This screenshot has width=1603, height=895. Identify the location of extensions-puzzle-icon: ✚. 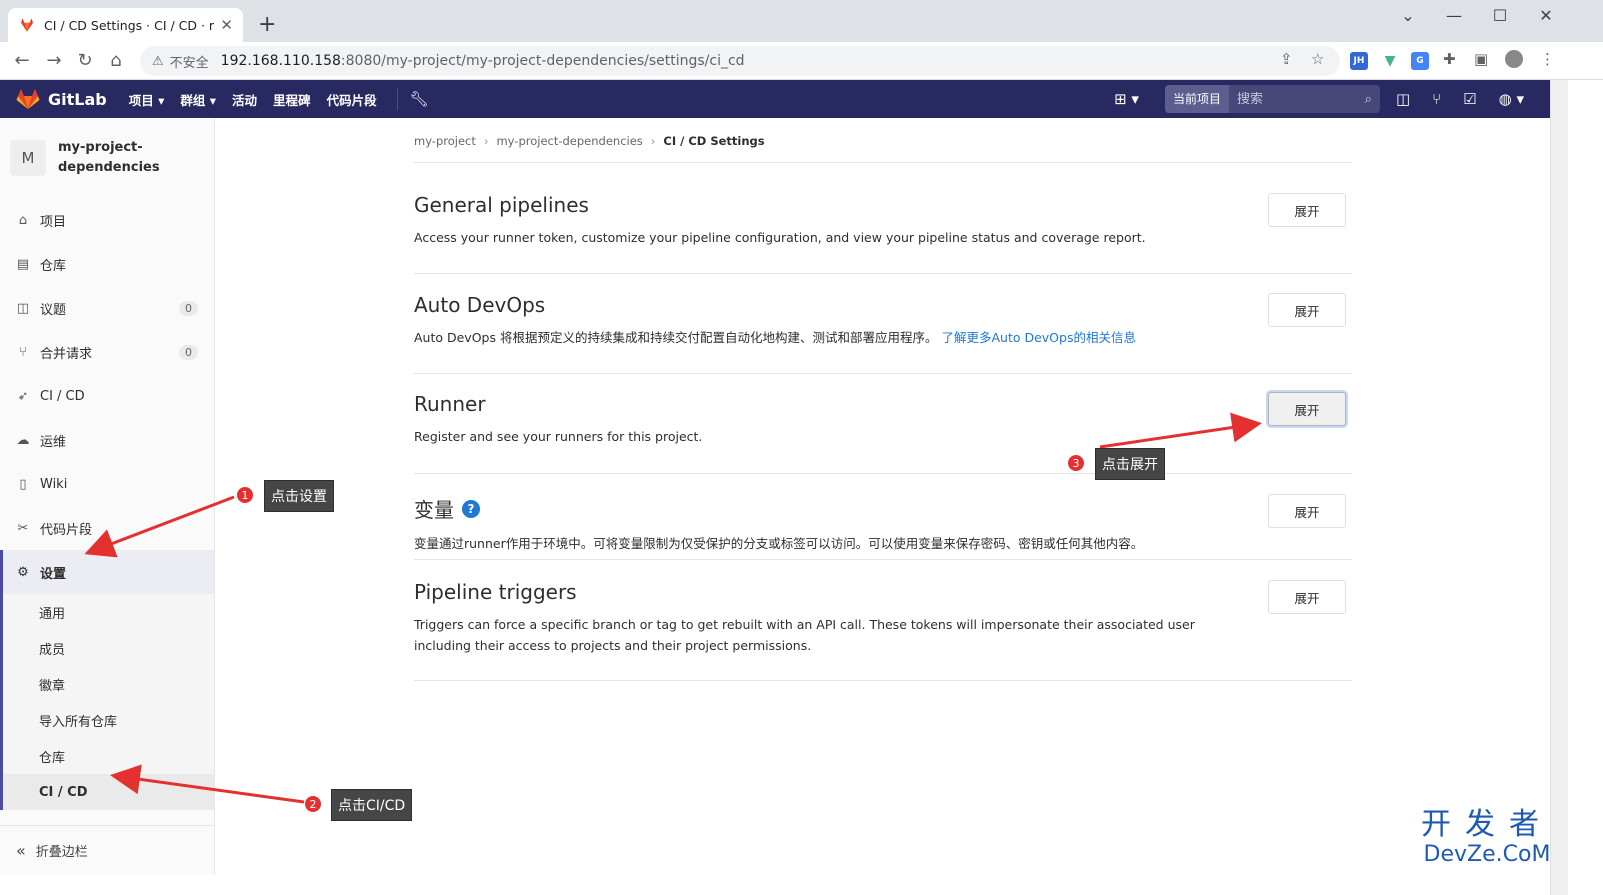
(1449, 59).